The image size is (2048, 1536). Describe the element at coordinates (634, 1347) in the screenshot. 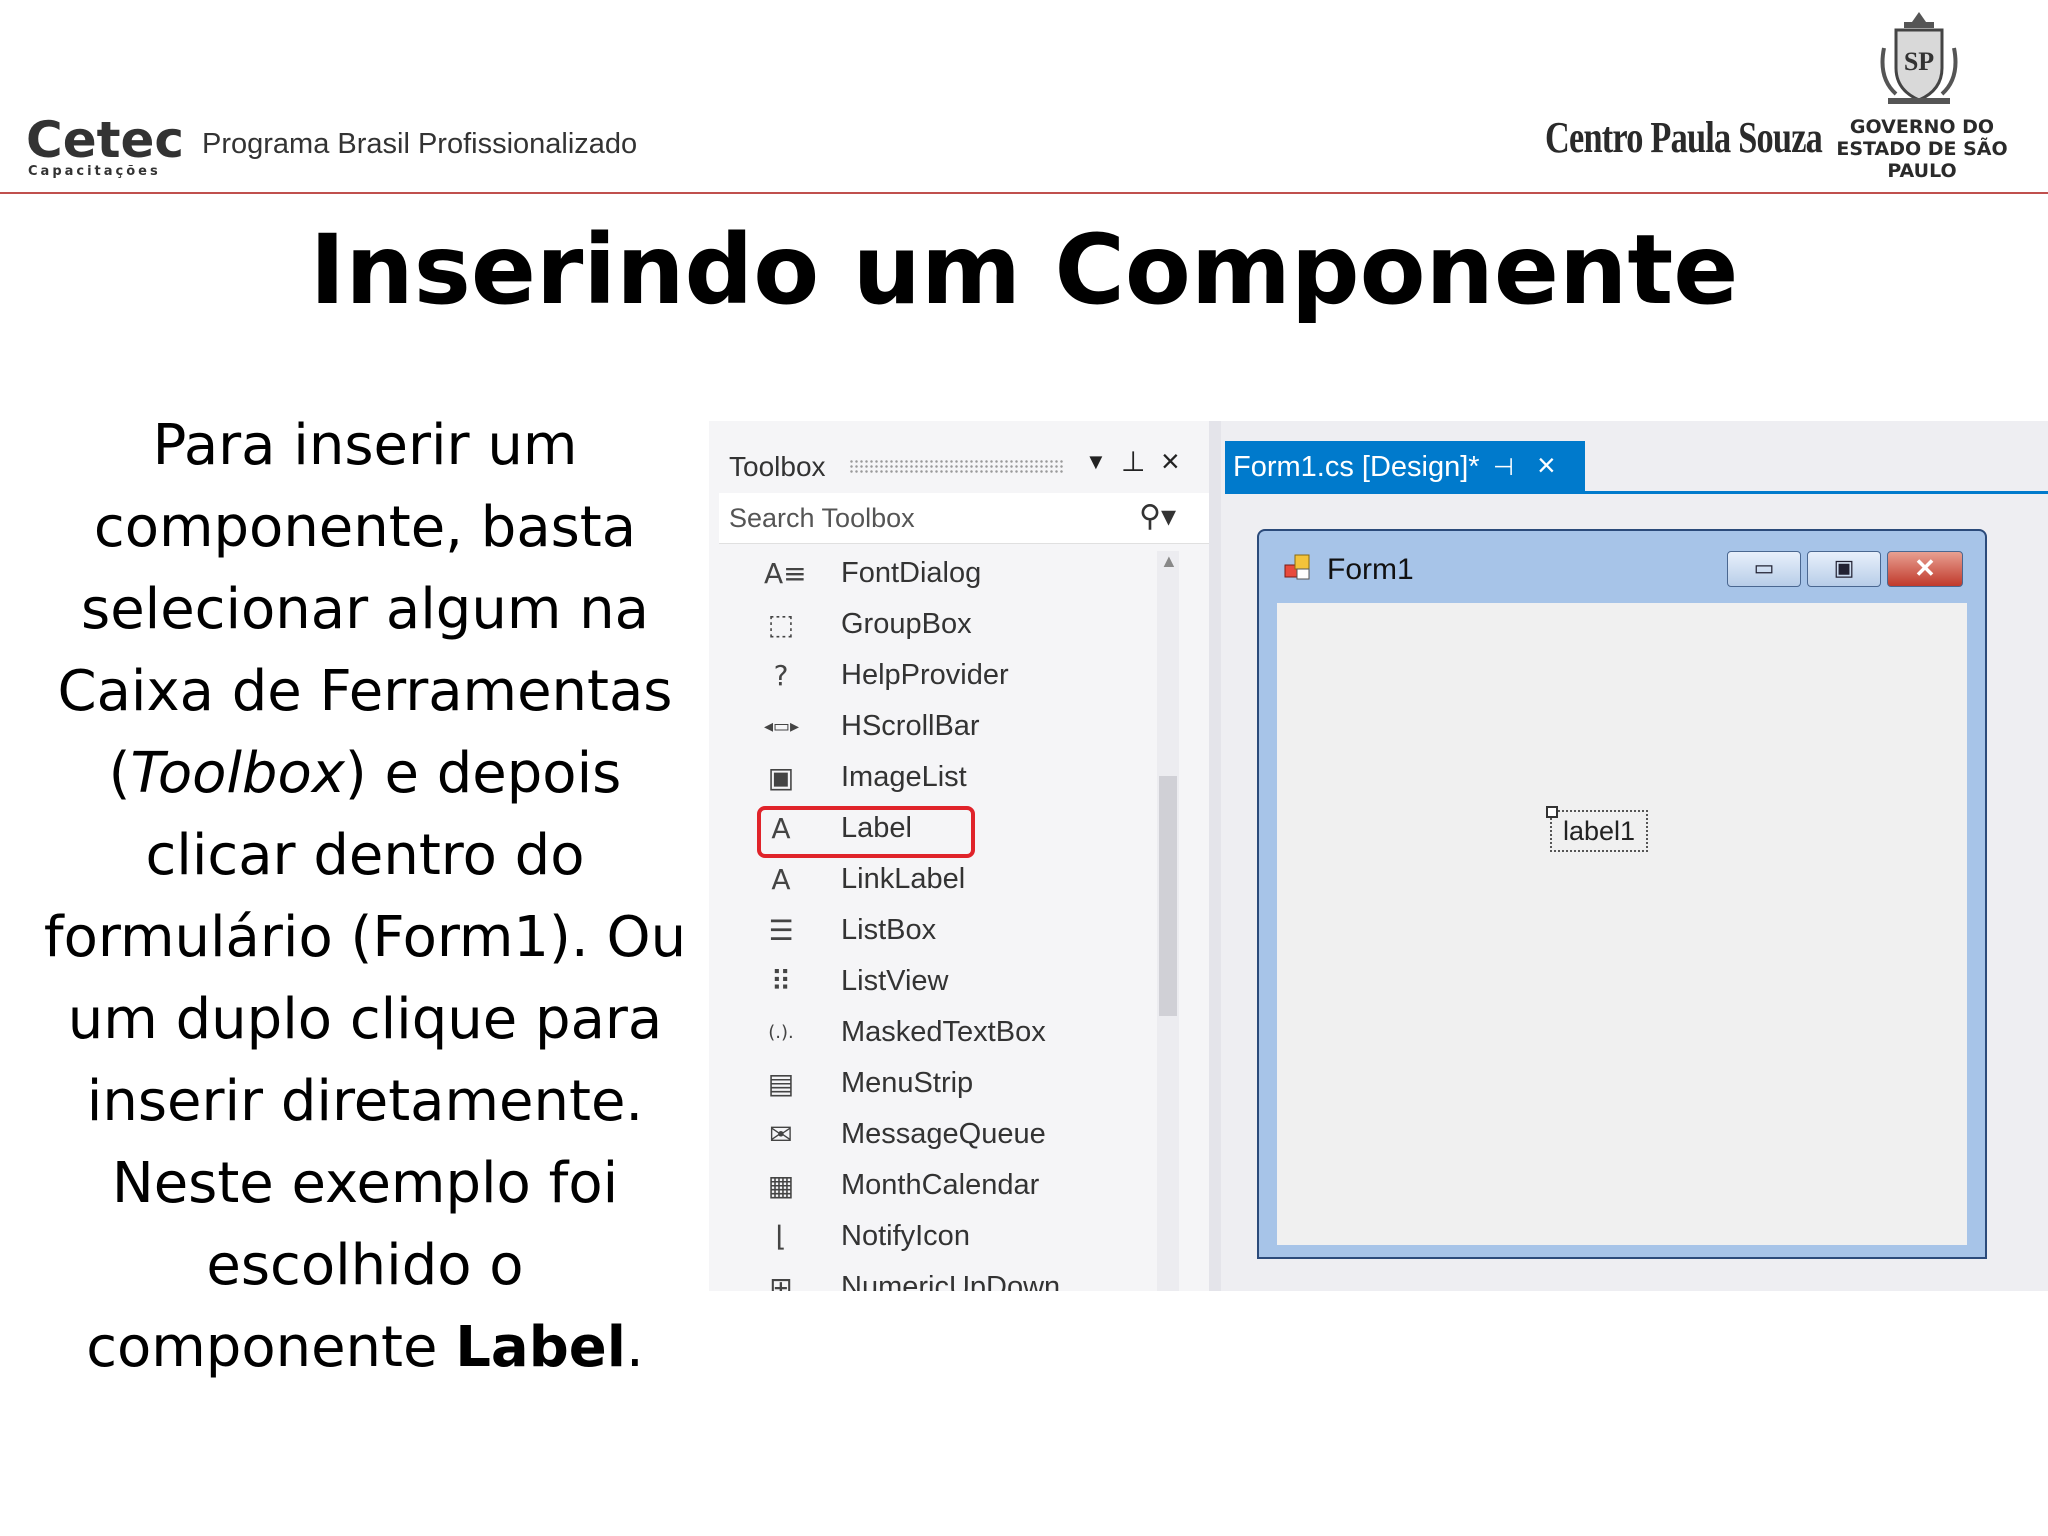

I see `body-text-part3: .` at that location.